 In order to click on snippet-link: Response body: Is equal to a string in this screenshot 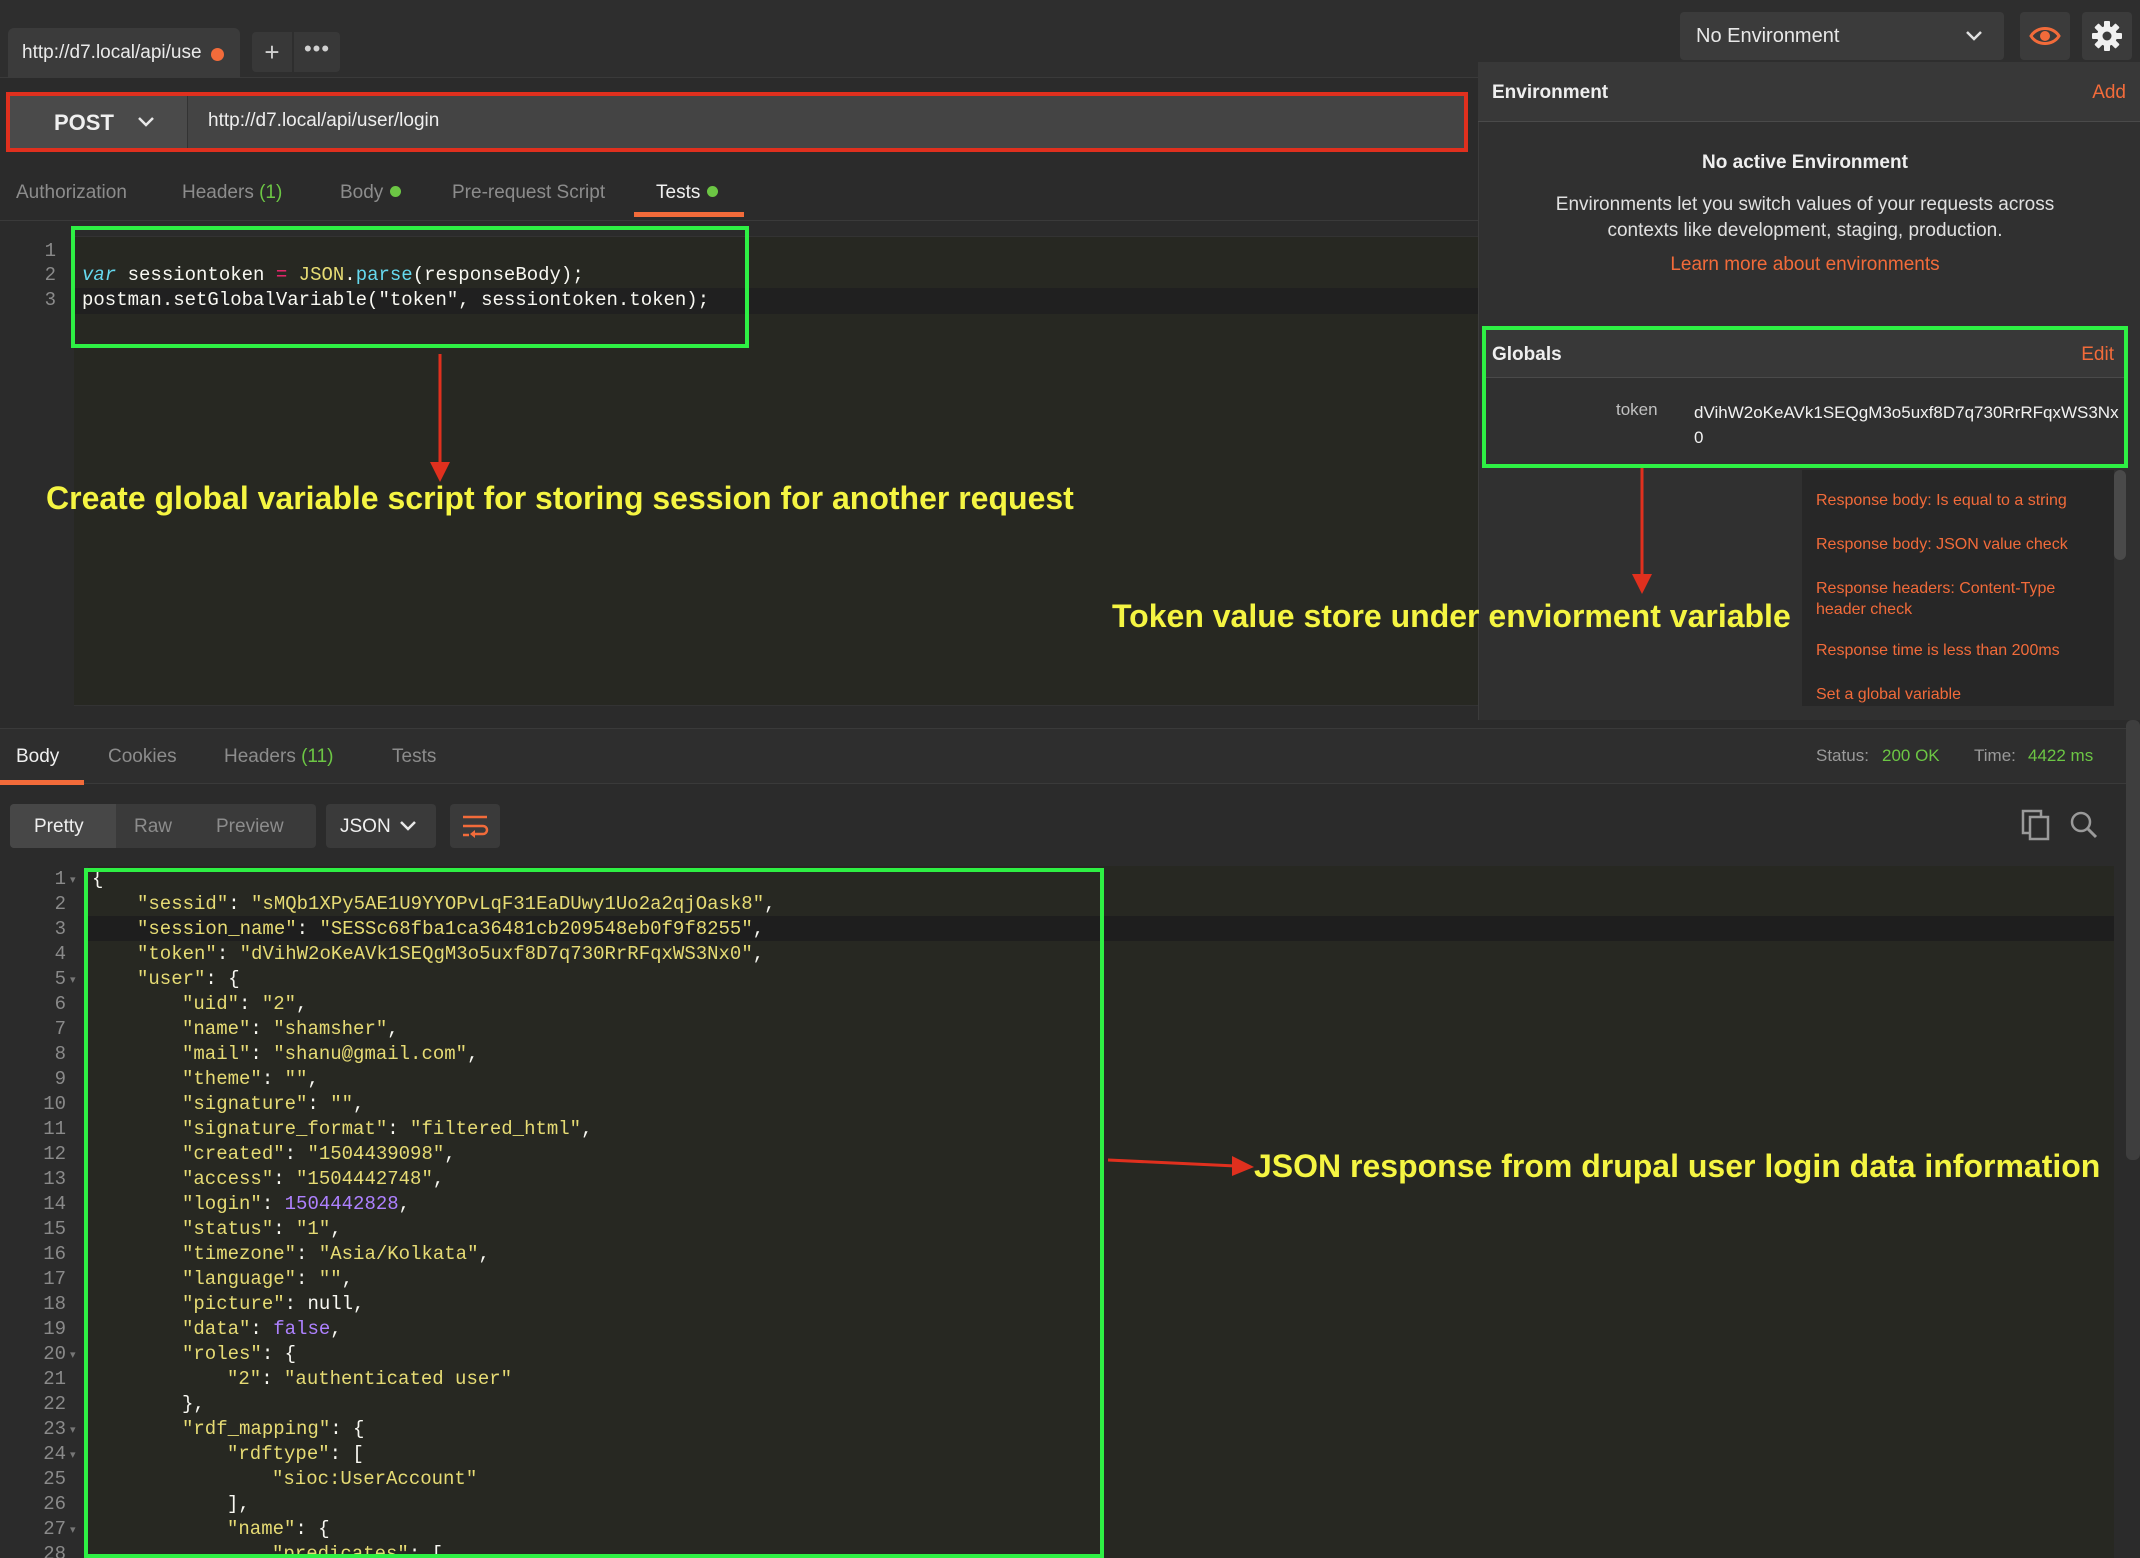, I will do `click(1961, 500)`.